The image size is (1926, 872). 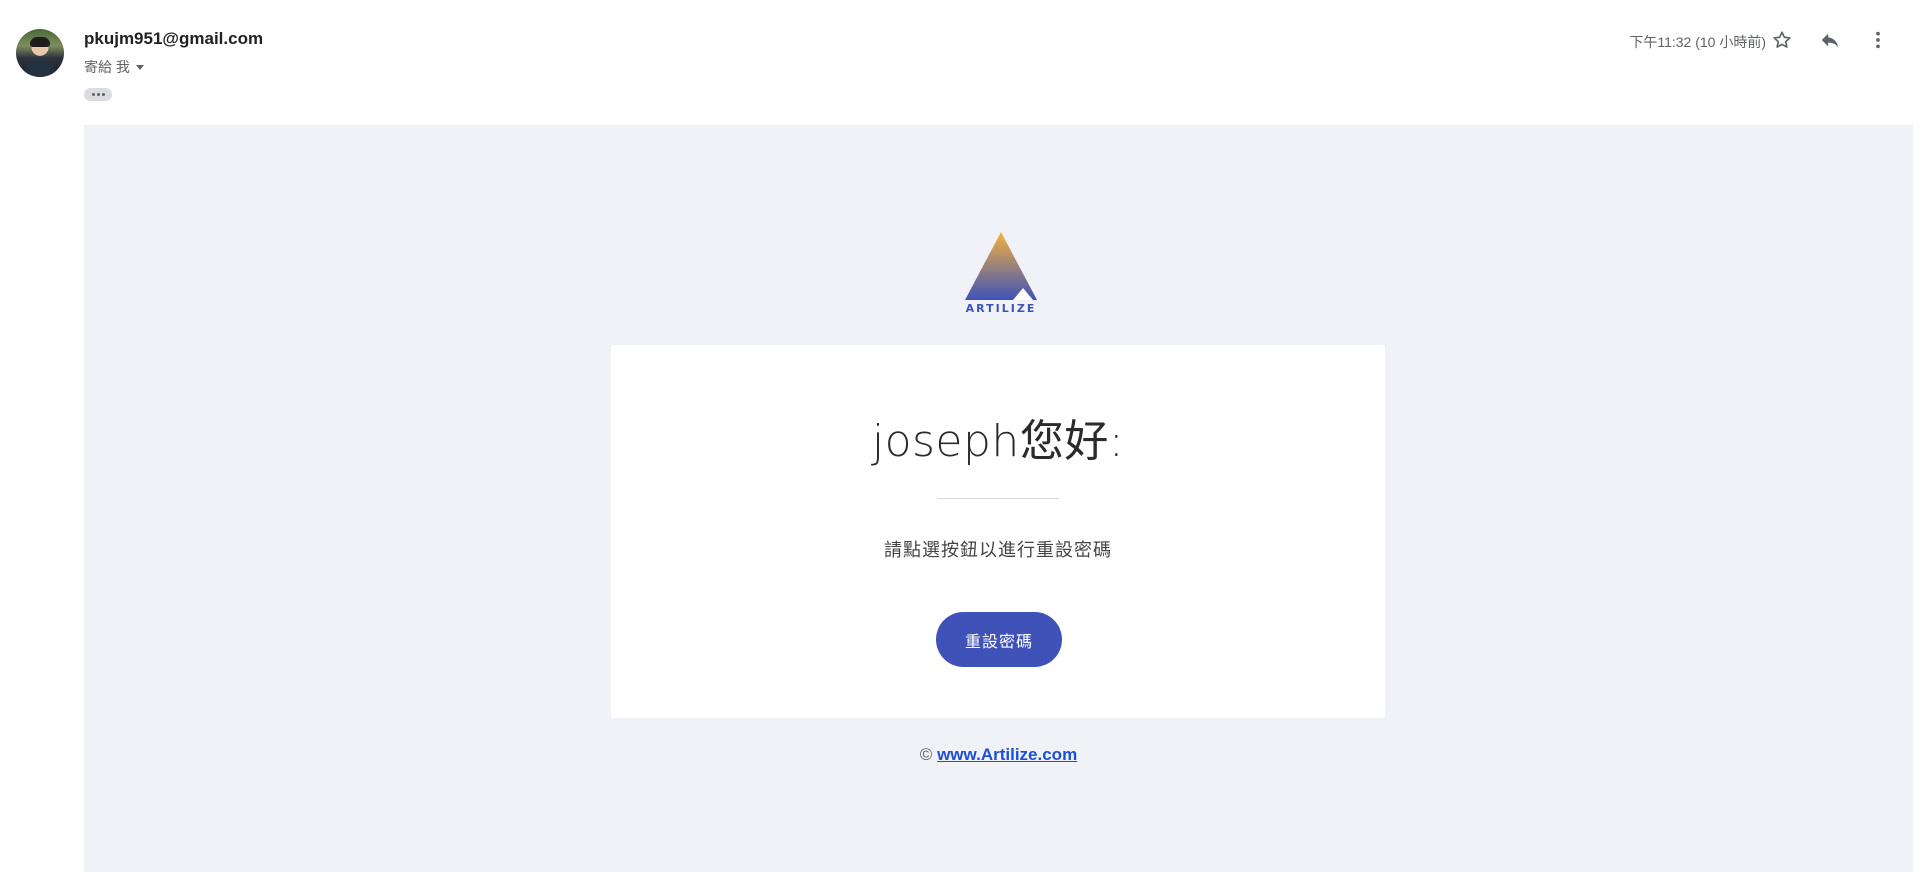 I want to click on more-vert-icon, so click(x=1878, y=40).